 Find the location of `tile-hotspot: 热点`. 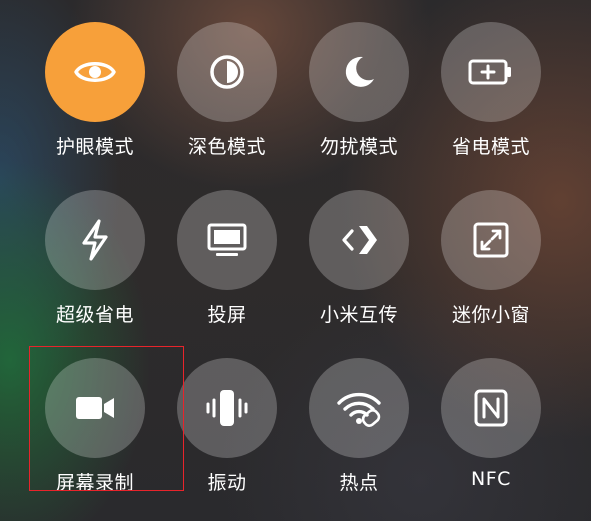

tile-hotspot: 热点 is located at coordinates (359, 438).